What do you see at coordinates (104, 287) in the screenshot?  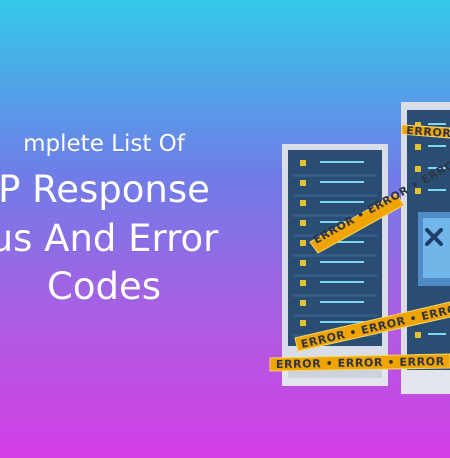 I see `headline-line-4: Codes` at bounding box center [104, 287].